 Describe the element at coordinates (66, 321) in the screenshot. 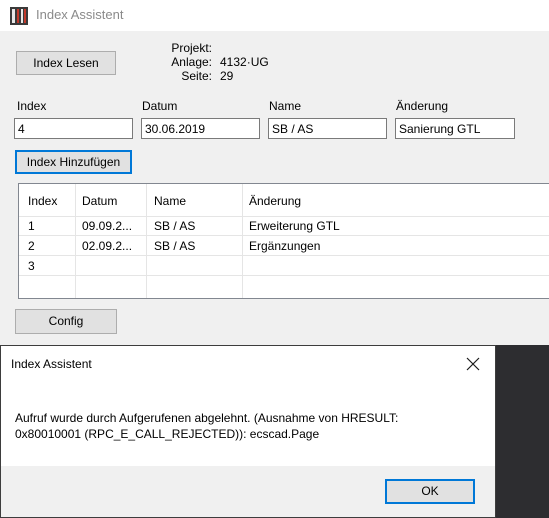

I see `config-button: Config` at that location.